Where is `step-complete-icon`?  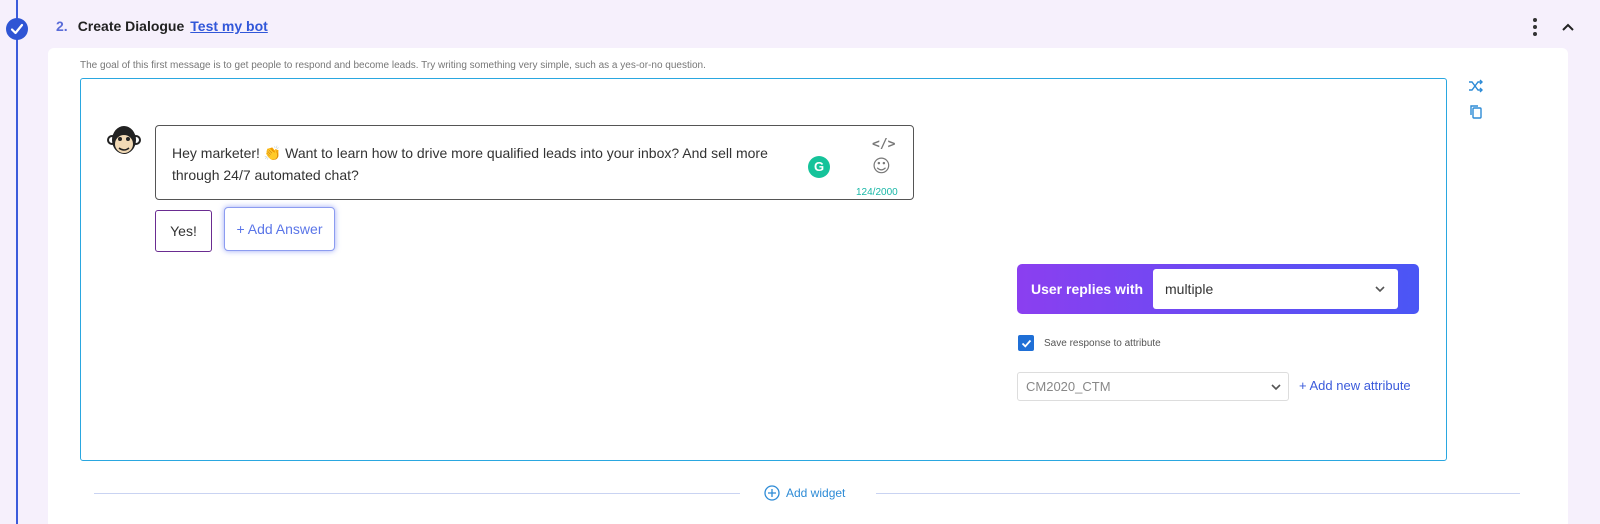 step-complete-icon is located at coordinates (17, 29).